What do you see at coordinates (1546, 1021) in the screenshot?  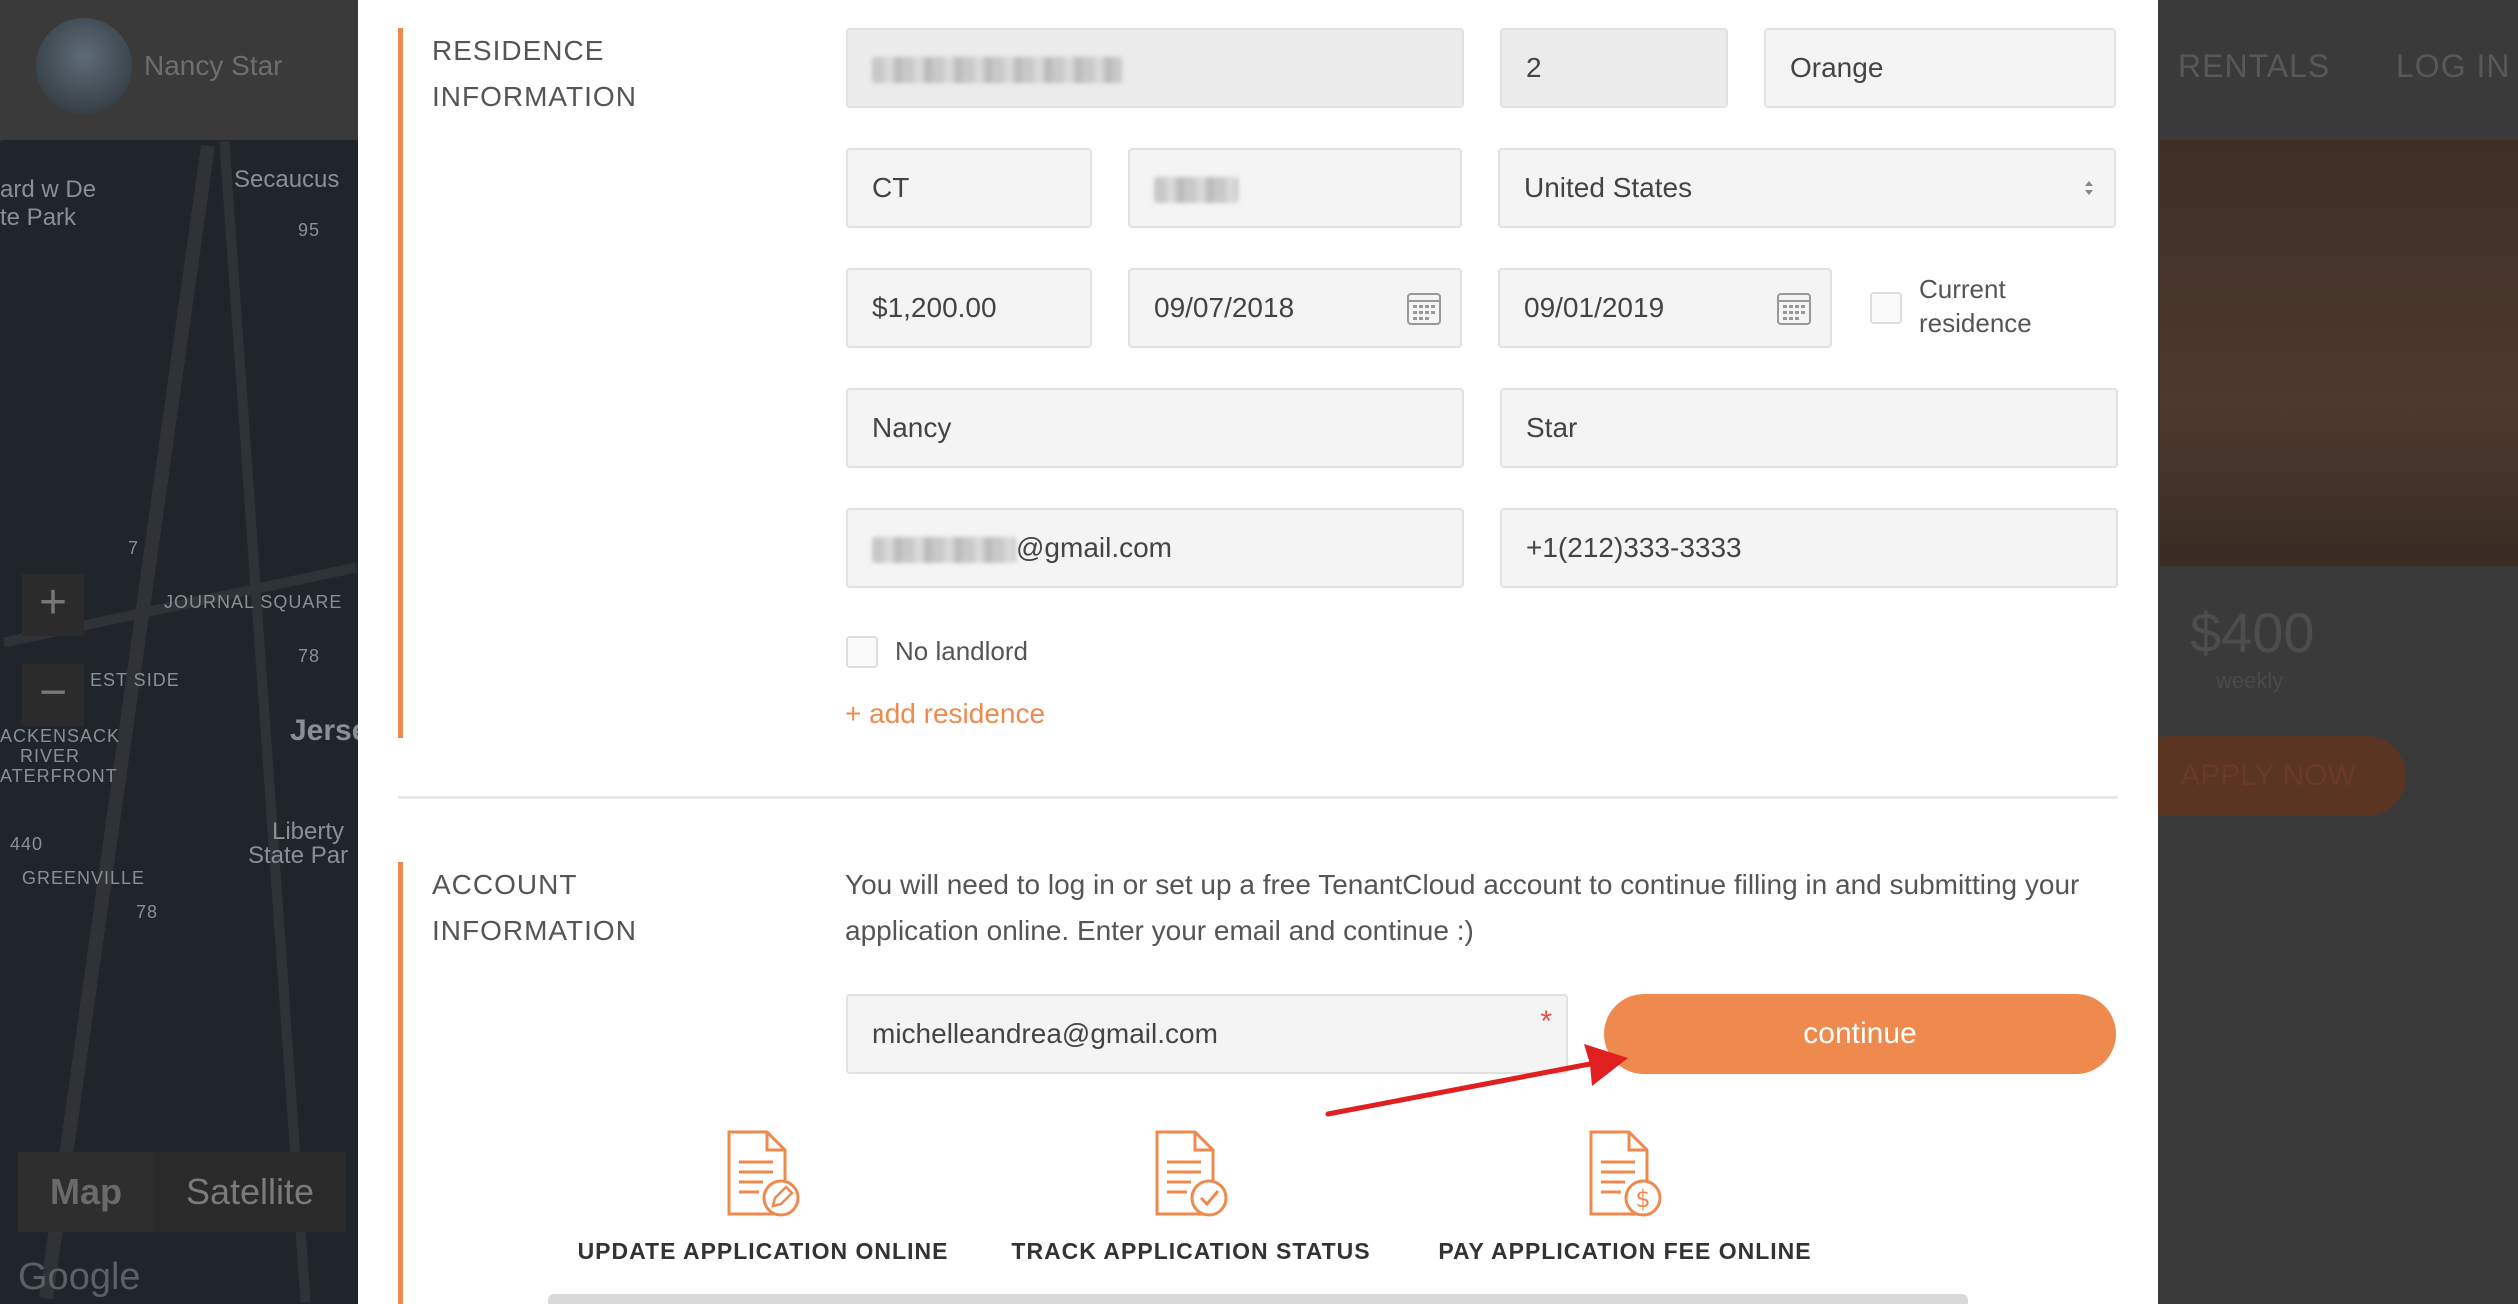 I see `required-indicator: *` at bounding box center [1546, 1021].